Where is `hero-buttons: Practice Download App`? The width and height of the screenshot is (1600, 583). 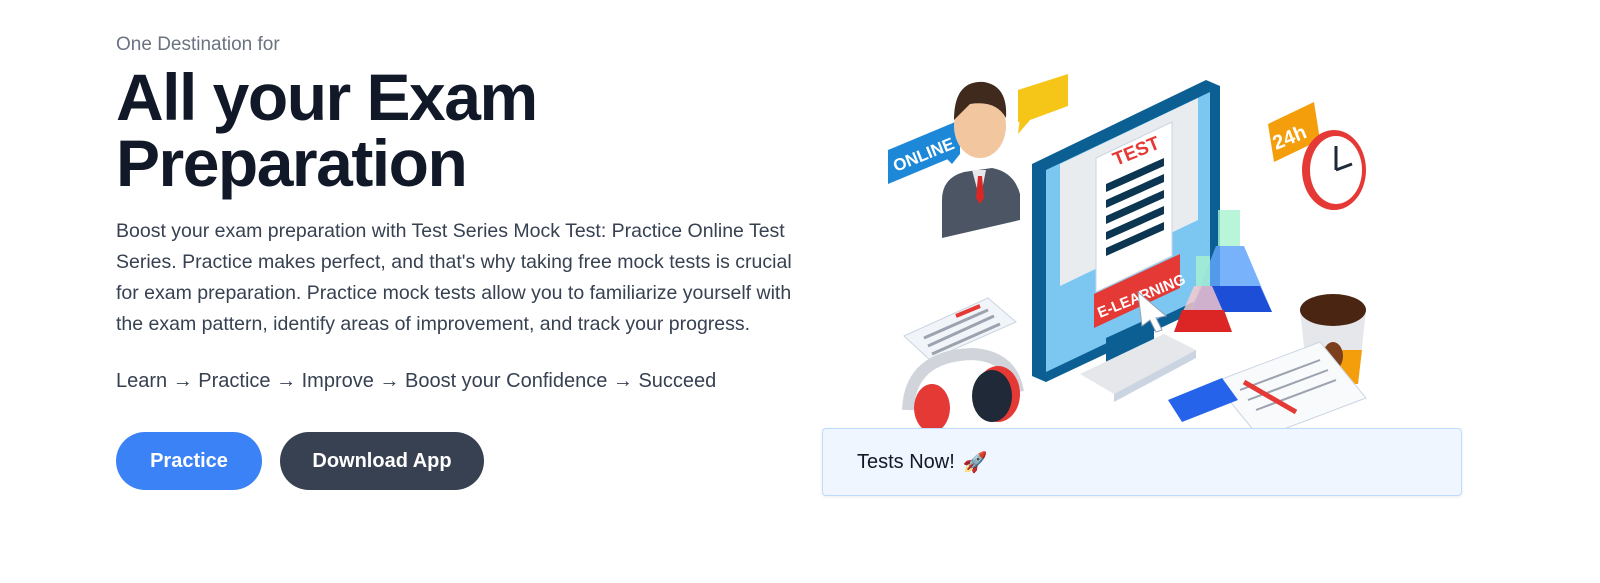 hero-buttons: Practice Download App is located at coordinates (466, 461).